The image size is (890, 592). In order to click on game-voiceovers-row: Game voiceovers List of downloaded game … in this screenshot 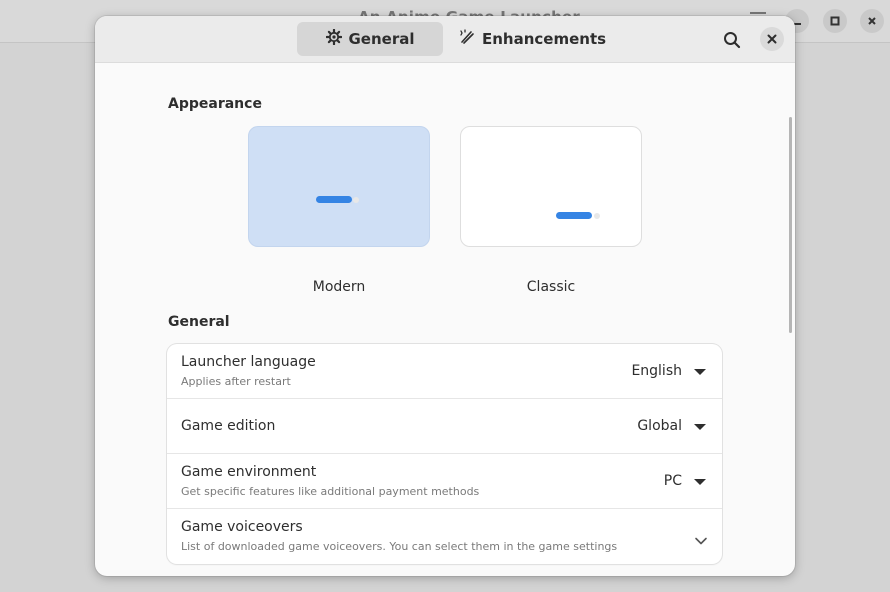, I will do `click(444, 536)`.